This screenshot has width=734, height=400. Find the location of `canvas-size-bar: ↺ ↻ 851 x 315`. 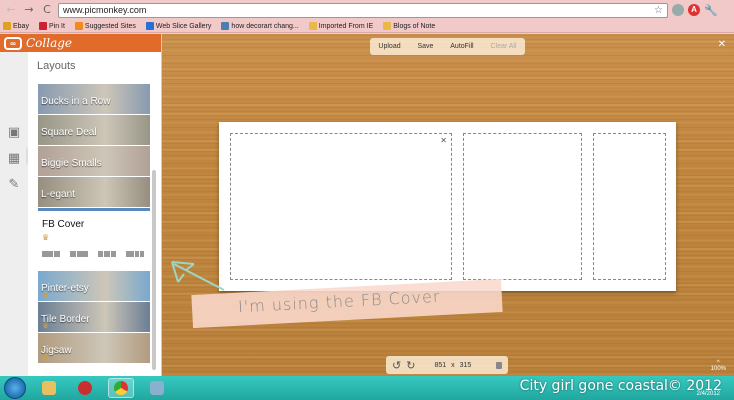

canvas-size-bar: ↺ ↻ 851 x 315 is located at coordinates (447, 365).